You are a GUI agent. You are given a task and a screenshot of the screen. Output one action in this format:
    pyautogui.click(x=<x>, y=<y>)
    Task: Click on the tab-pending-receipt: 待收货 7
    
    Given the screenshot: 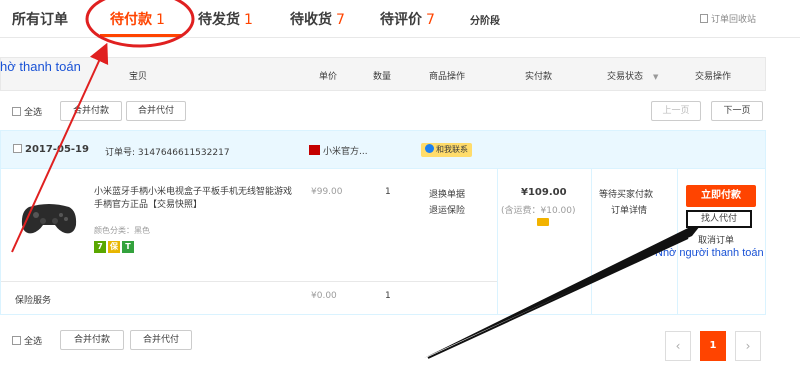 What is the action you would take?
    pyautogui.click(x=317, y=19)
    